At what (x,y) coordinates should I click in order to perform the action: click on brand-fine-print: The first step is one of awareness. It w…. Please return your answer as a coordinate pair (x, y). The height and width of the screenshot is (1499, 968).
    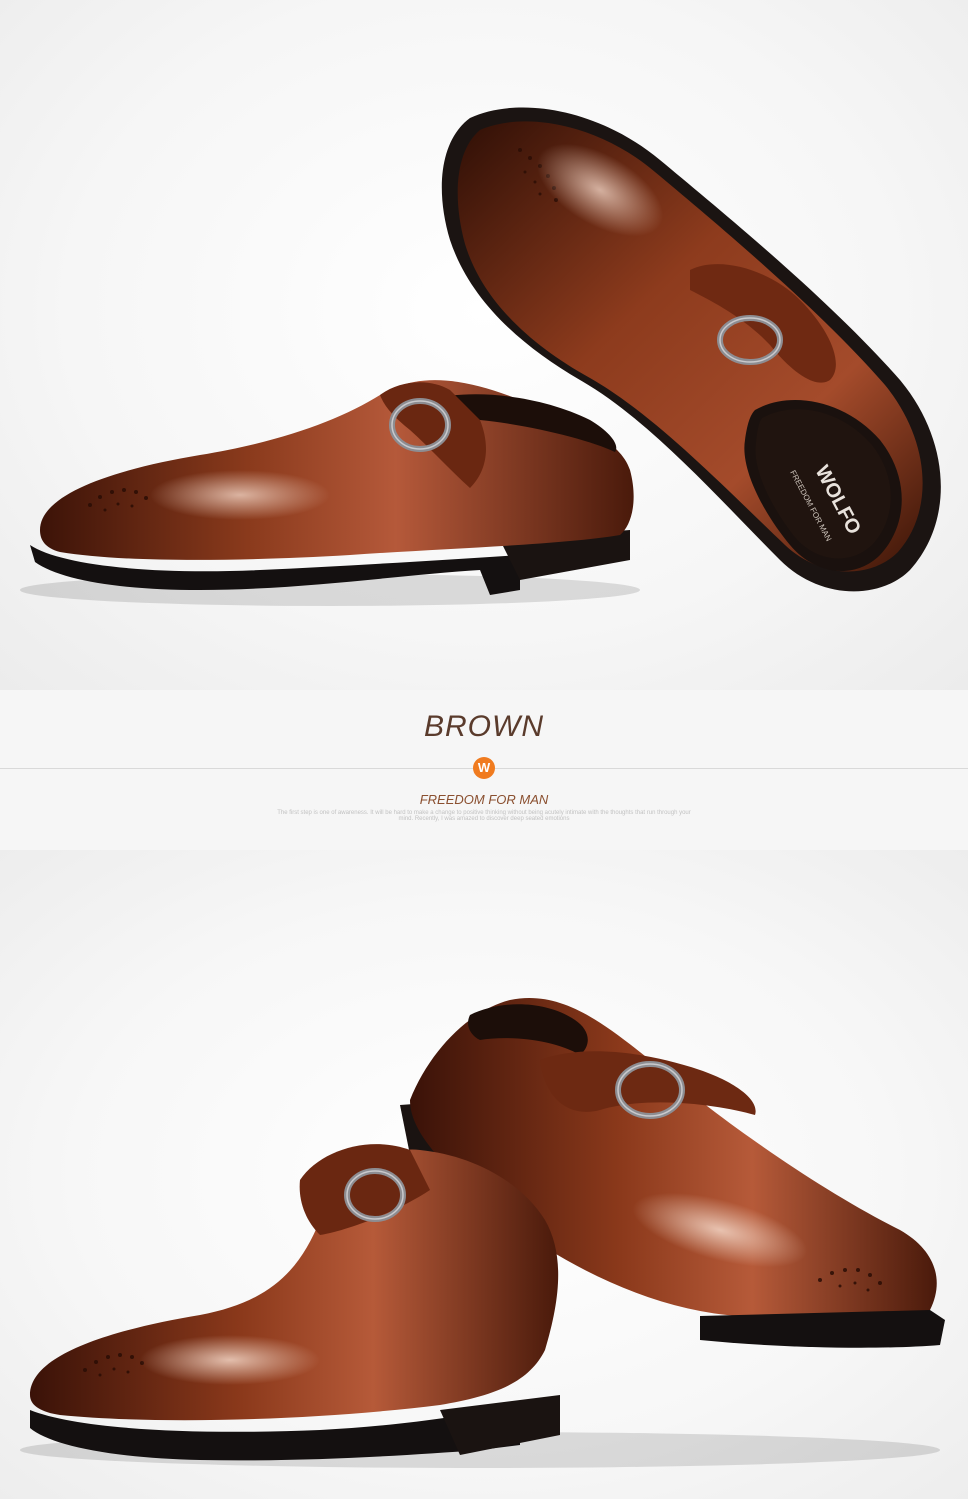
    Looking at the image, I should click on (484, 816).